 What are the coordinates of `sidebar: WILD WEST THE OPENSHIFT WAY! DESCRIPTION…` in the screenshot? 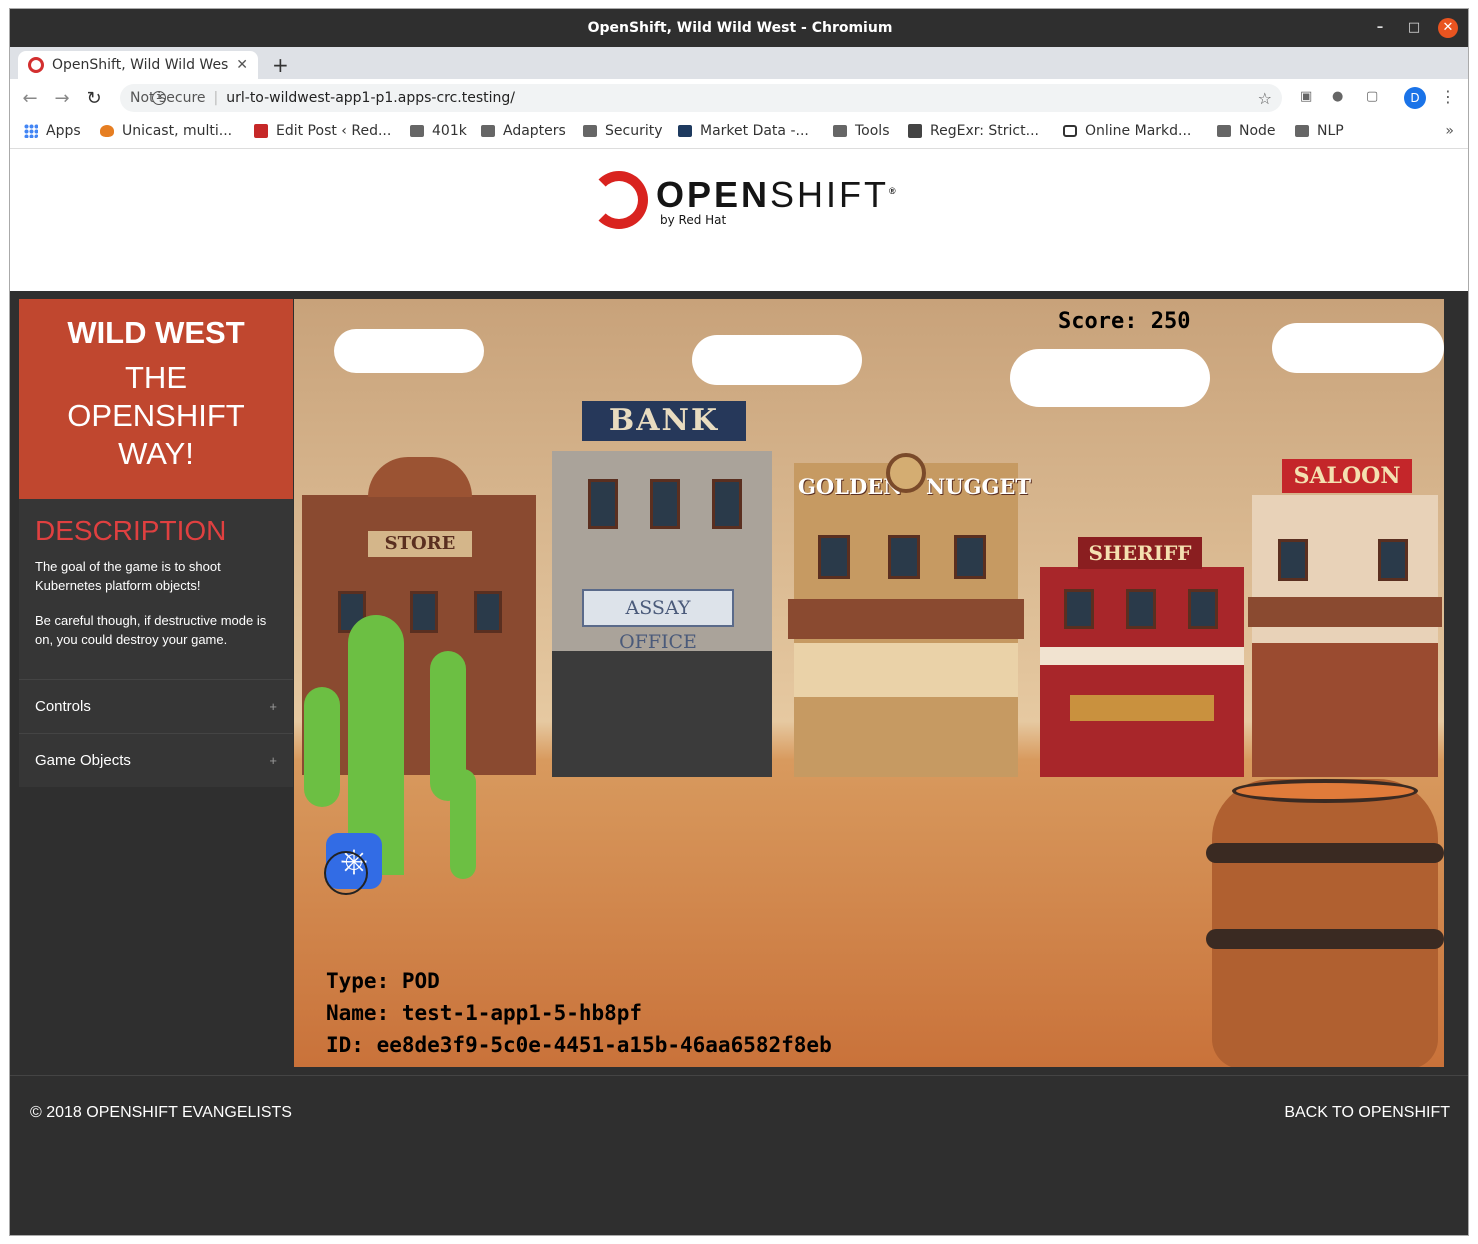 It's located at (156, 543).